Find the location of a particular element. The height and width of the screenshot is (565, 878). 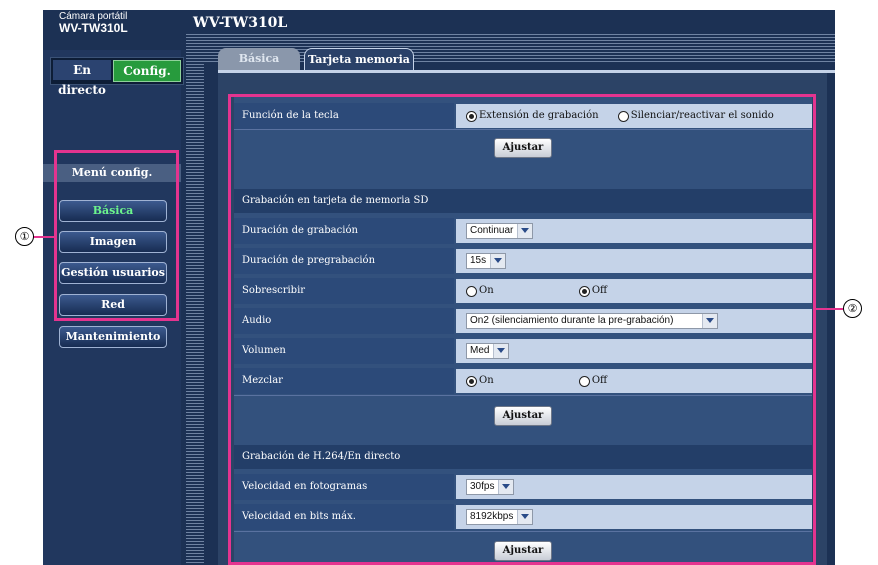

live-mode-button: En directo is located at coordinates (82, 78).